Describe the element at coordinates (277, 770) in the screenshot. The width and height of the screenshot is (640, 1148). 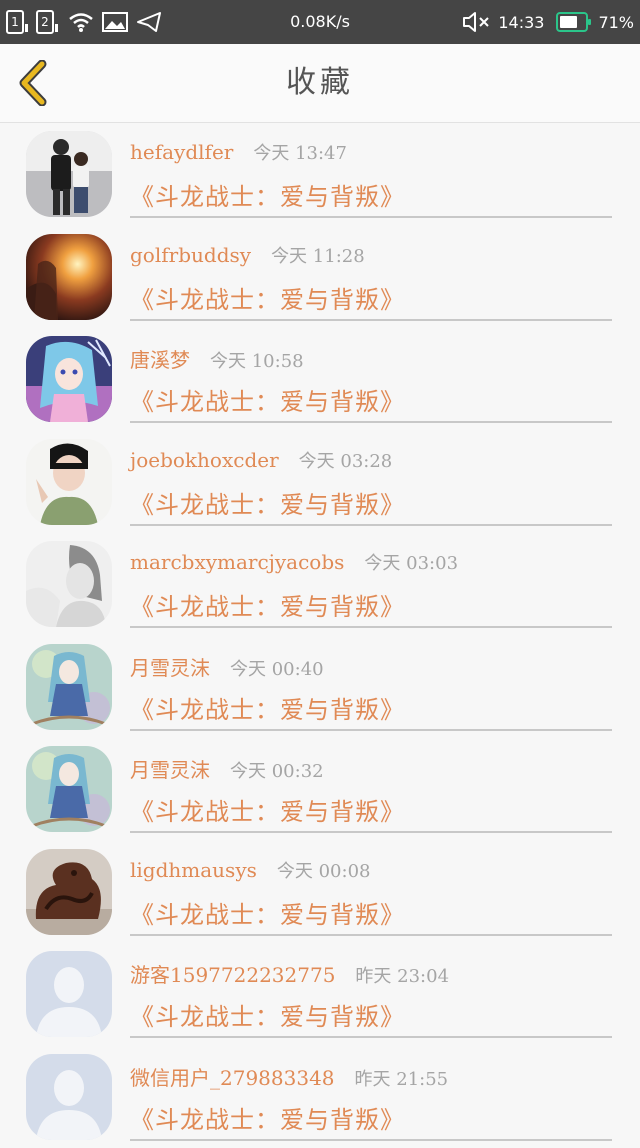
I see `timestamp: 今天 00:32` at that location.